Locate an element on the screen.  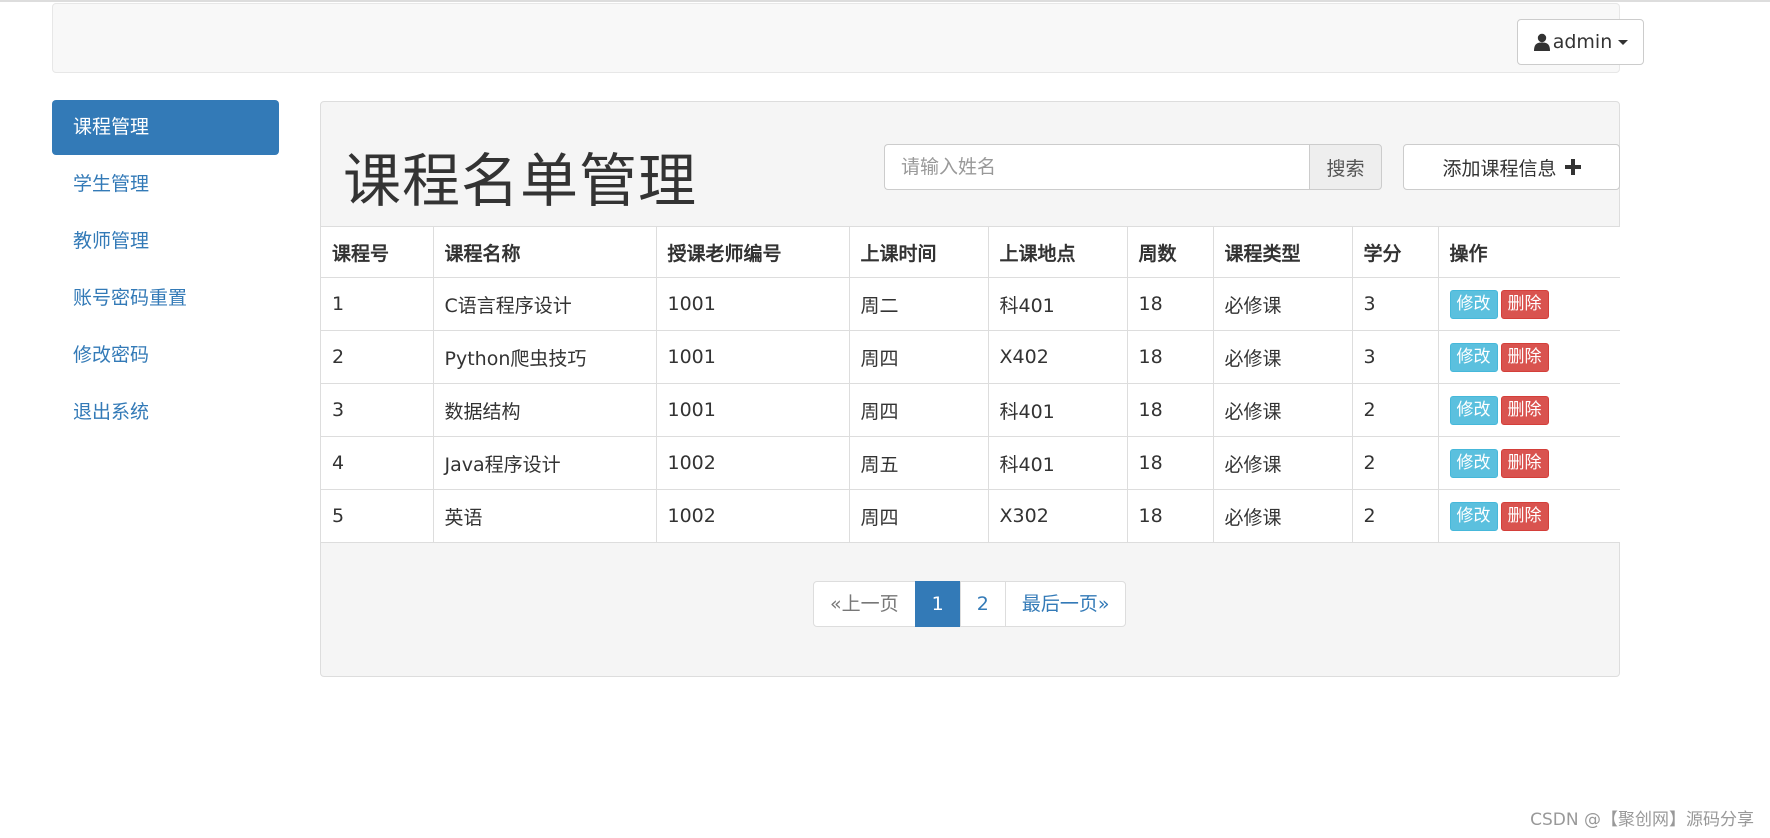
user-label: admin is located at coordinates (1582, 42).